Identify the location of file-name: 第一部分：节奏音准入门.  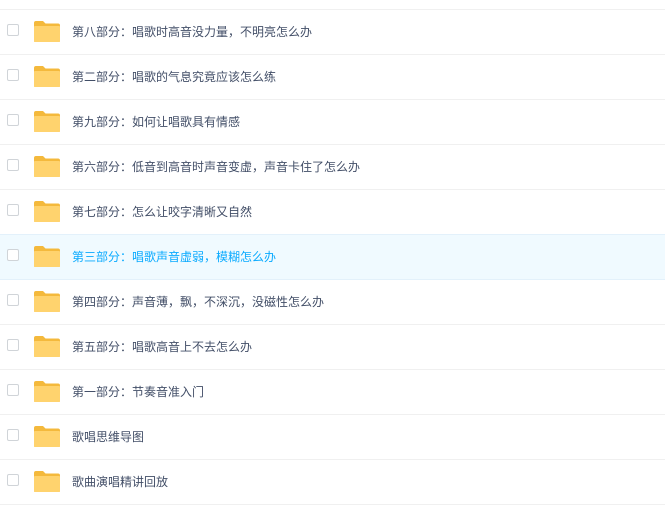
(138, 392).